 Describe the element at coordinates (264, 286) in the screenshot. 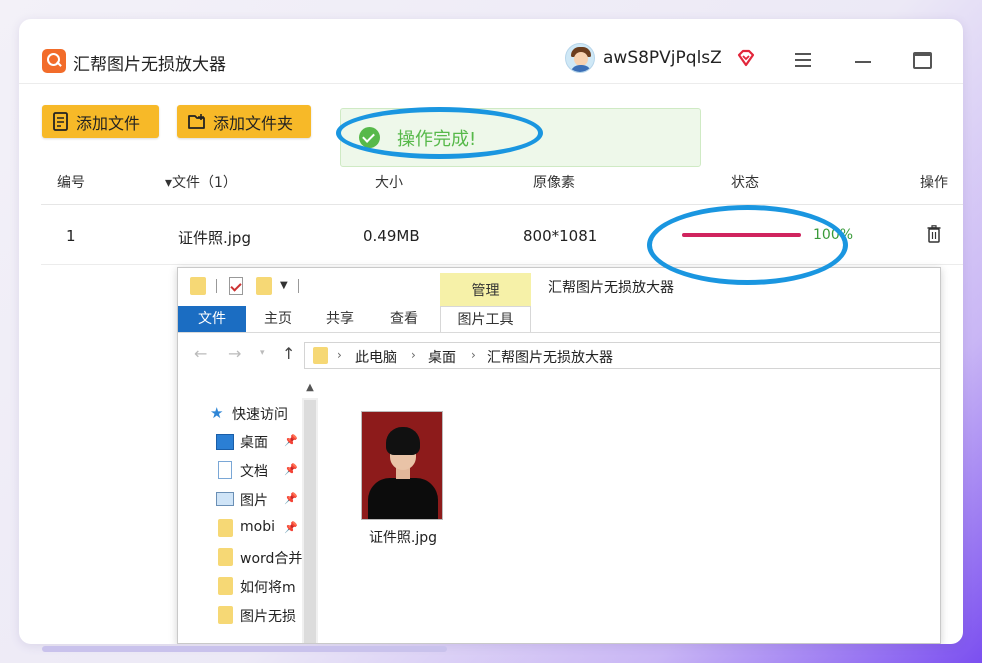

I see `new-folder-icon` at that location.